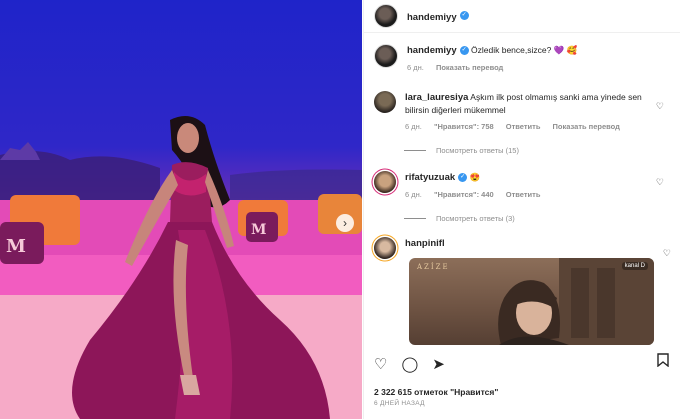  Describe the element at coordinates (524, 50) in the screenshot. I see `caption-text: Özledik bence,sizce? 💜 🥰` at that location.